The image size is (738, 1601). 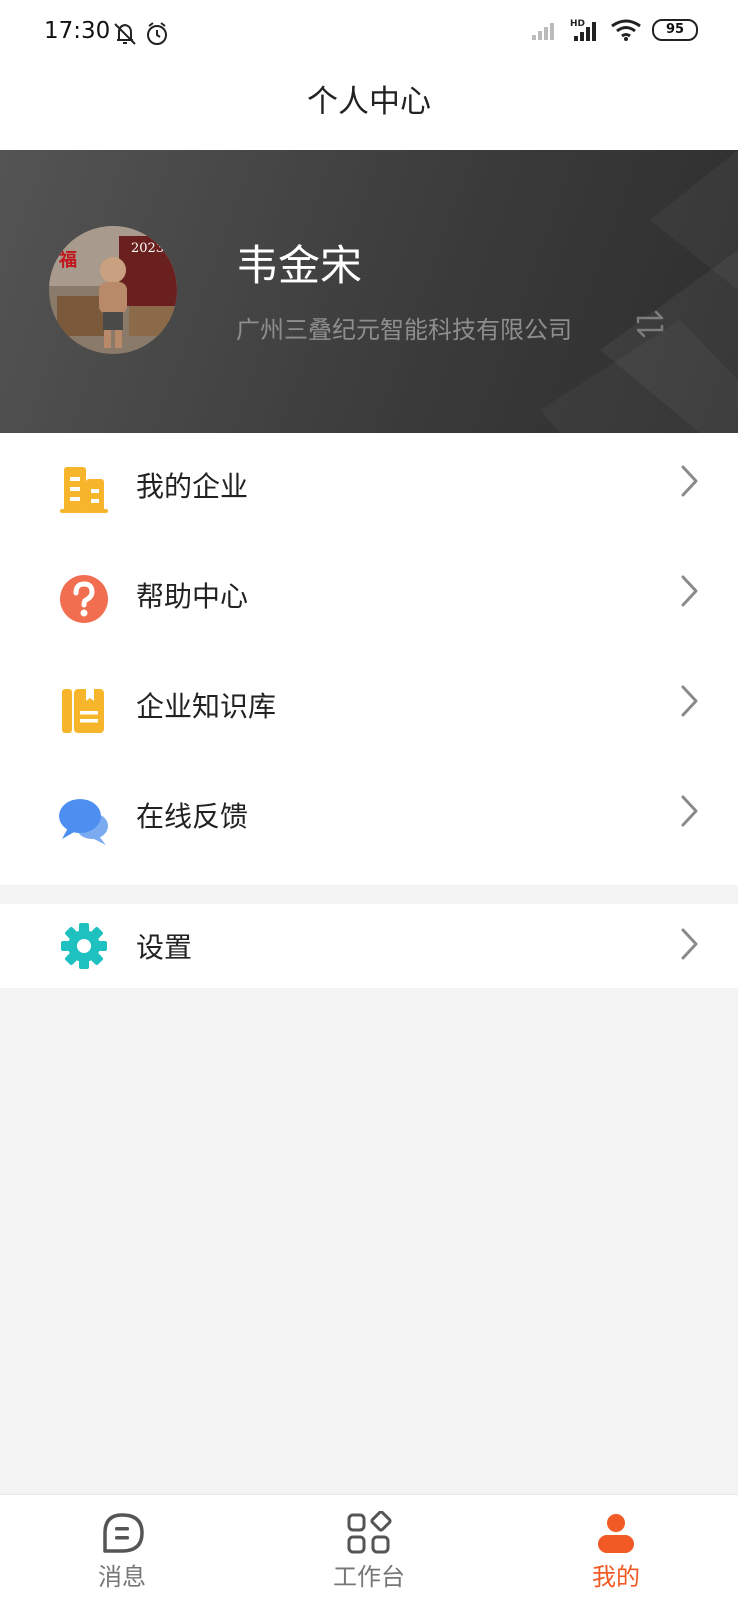 What do you see at coordinates (369, 601) in the screenshot?
I see `menu-item-help-center: 帮助中心` at bounding box center [369, 601].